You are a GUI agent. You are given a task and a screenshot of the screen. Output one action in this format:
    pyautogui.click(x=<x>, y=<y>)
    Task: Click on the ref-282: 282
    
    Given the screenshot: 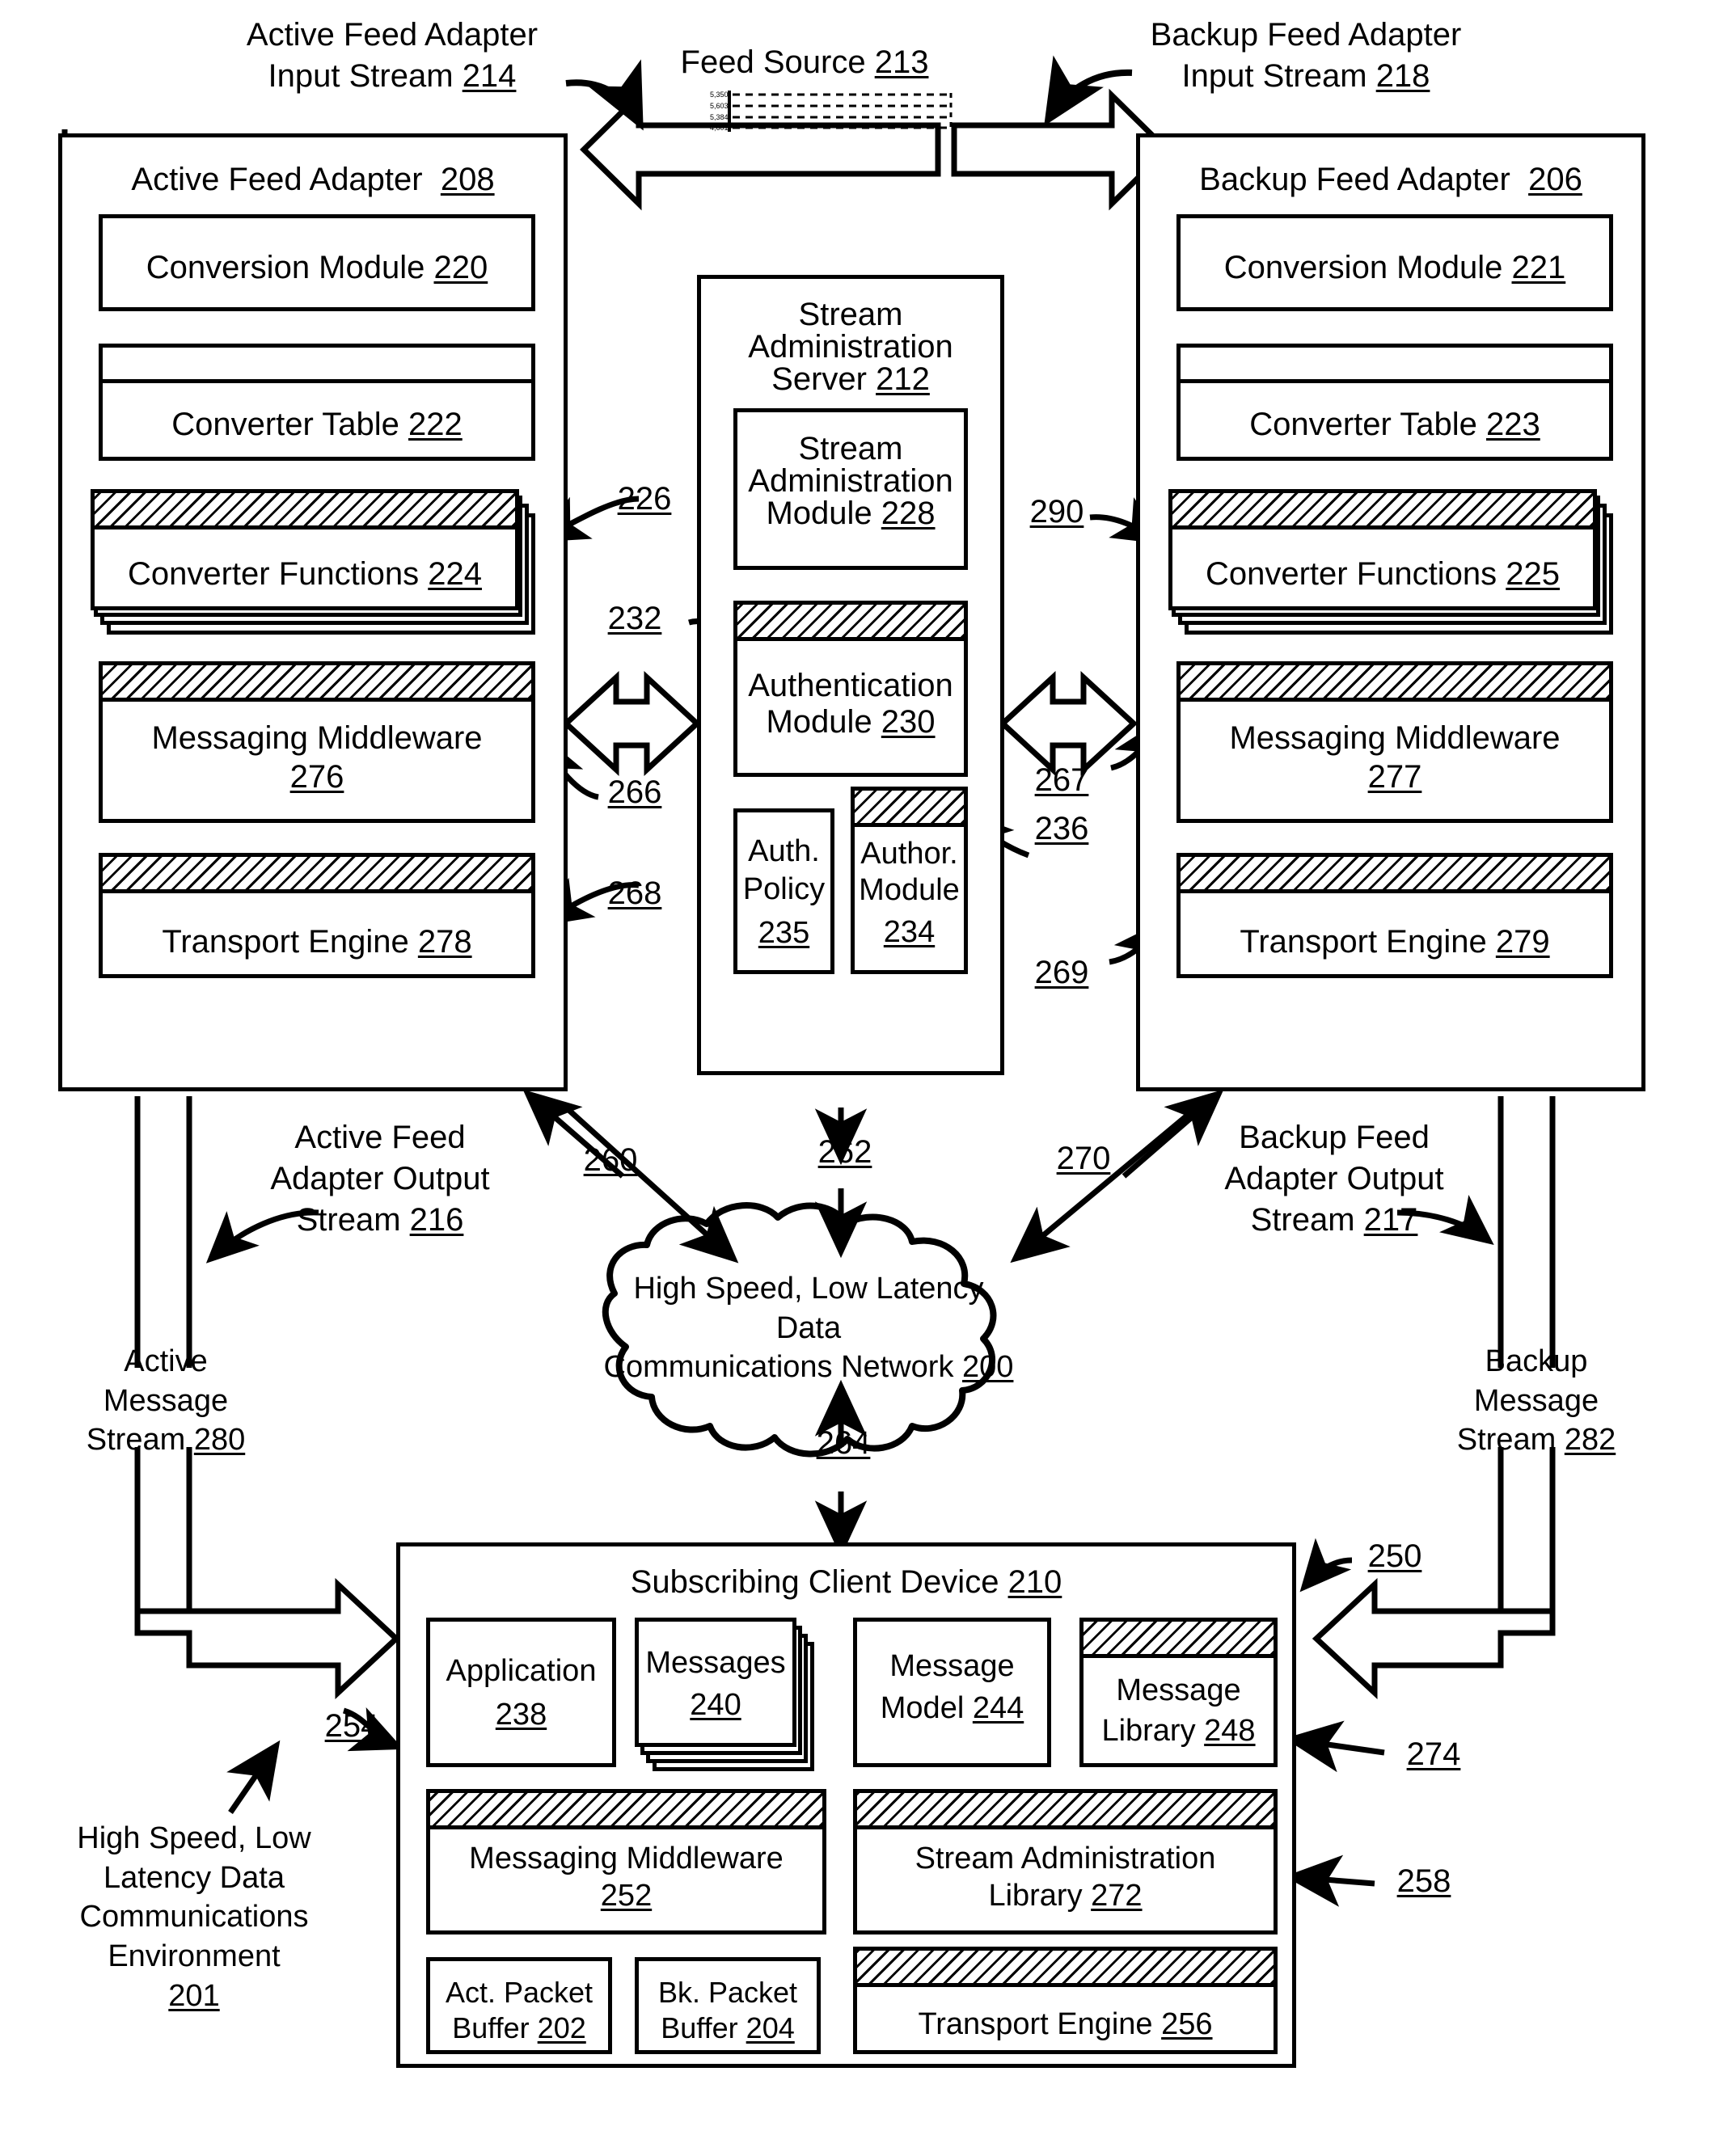 What is the action you would take?
    pyautogui.click(x=1590, y=1441)
    